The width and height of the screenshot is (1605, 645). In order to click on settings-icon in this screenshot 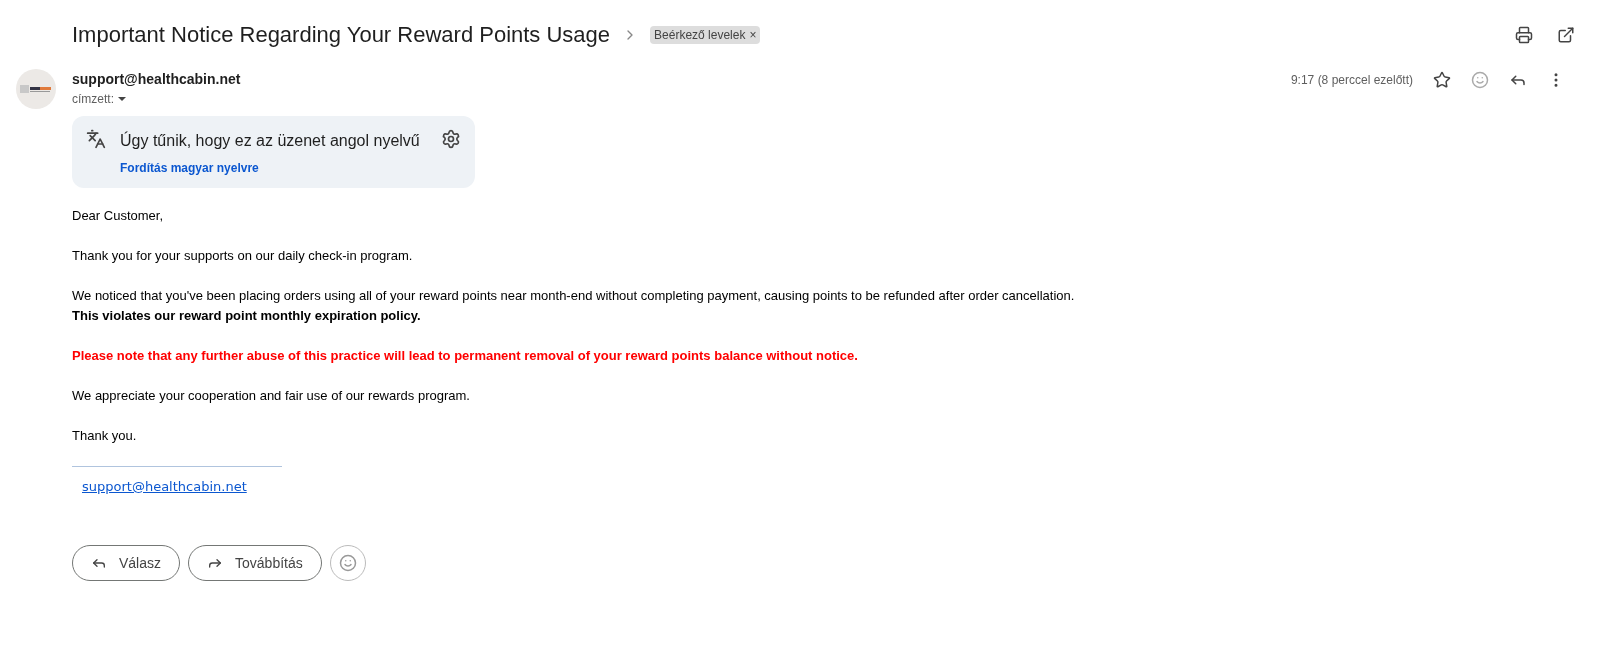, I will do `click(451, 139)`.